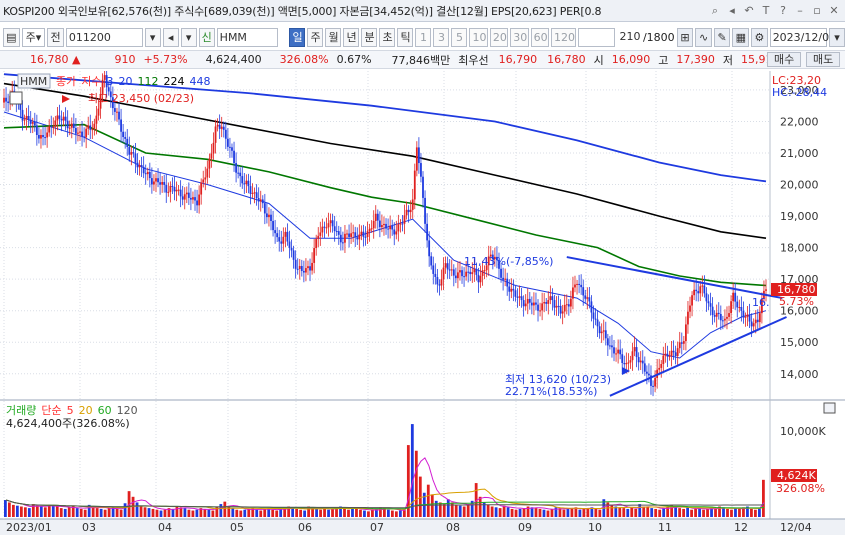 This screenshot has width=845, height=538. Describe the element at coordinates (802, 37) in the screenshot. I see `date-input: 2023/12/04` at that location.